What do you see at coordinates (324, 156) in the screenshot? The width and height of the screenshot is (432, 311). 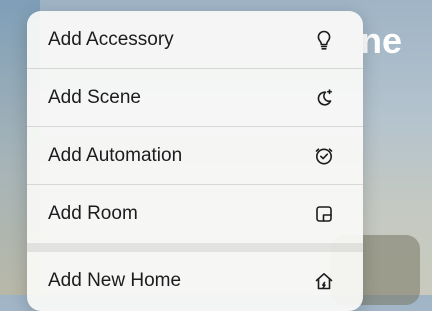 I see `automation-clock-icon` at bounding box center [324, 156].